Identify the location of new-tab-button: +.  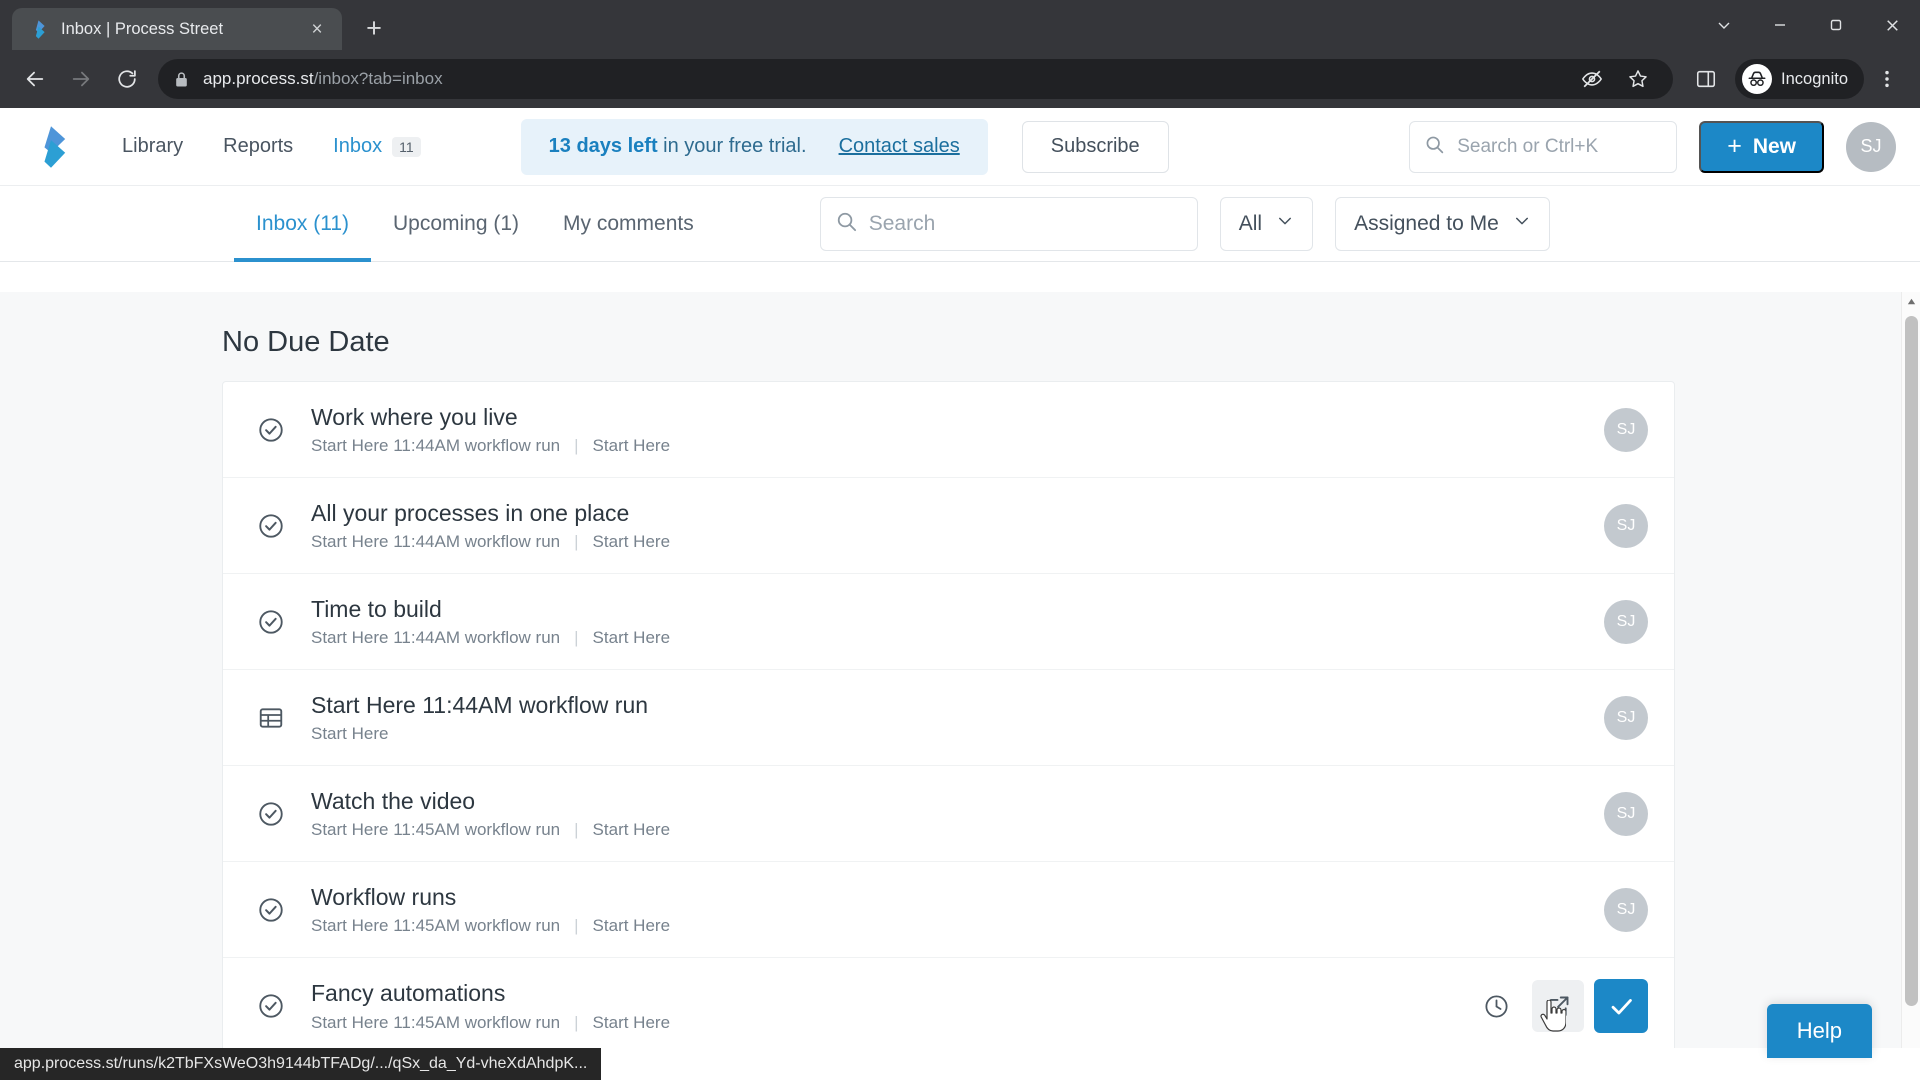
(374, 28).